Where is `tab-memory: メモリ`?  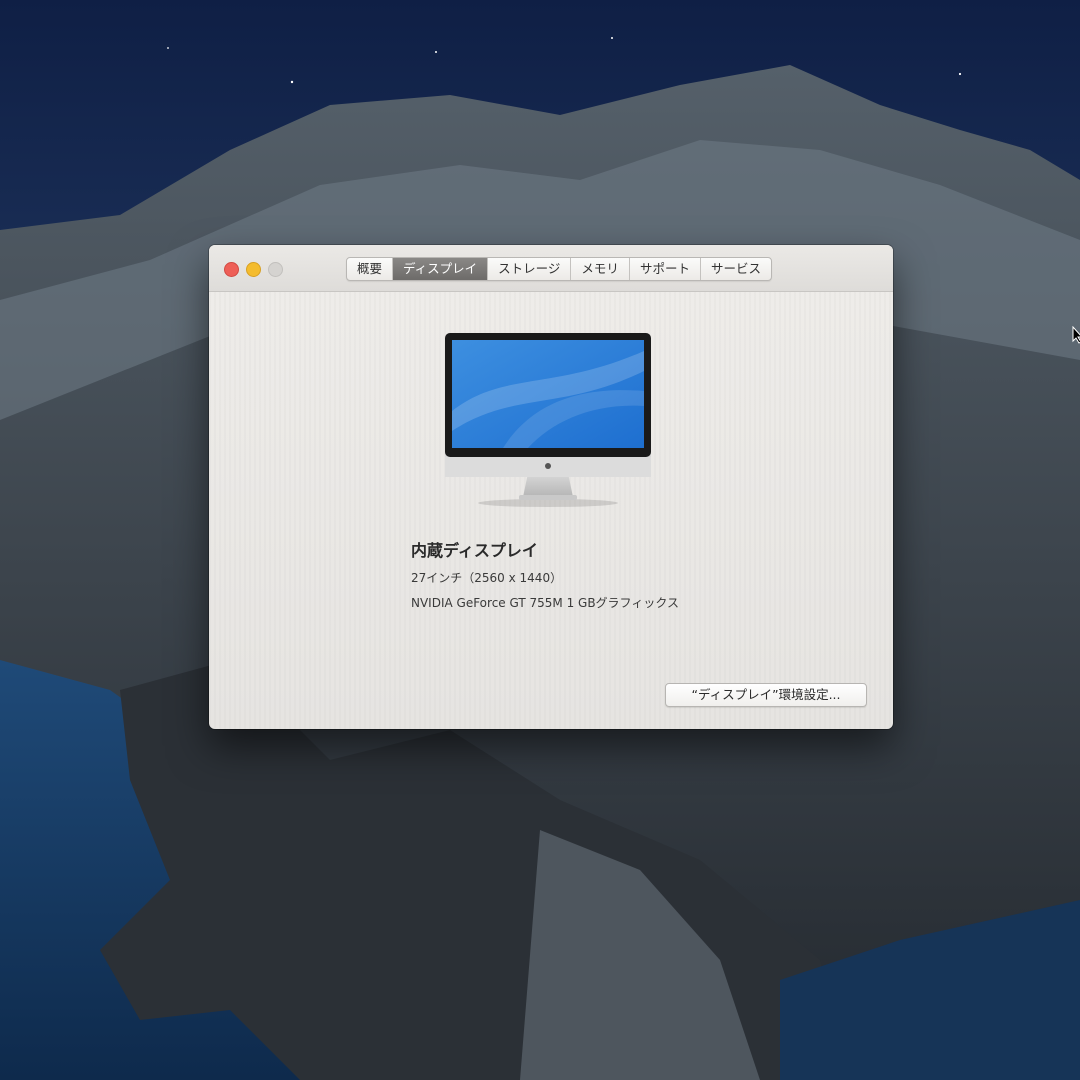 tab-memory: メモリ is located at coordinates (600, 269).